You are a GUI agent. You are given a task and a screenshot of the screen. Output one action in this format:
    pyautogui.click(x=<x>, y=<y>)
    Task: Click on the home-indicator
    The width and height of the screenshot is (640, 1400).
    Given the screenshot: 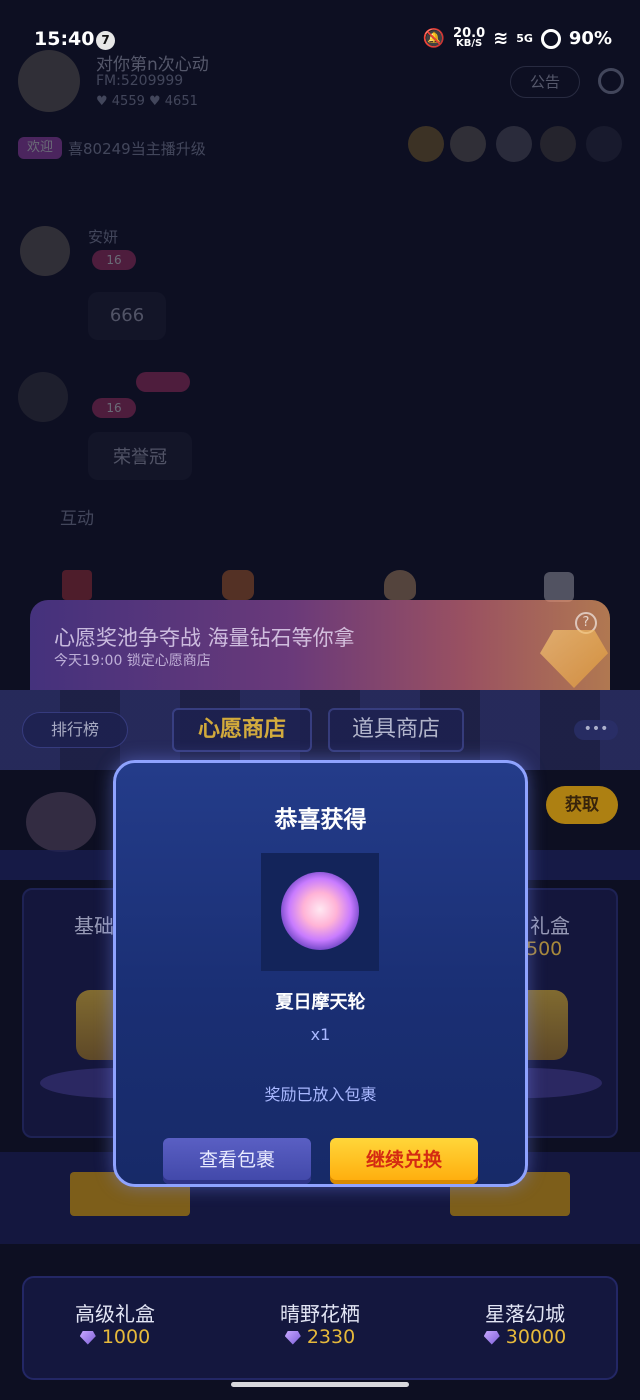 What is the action you would take?
    pyautogui.click(x=320, y=1384)
    